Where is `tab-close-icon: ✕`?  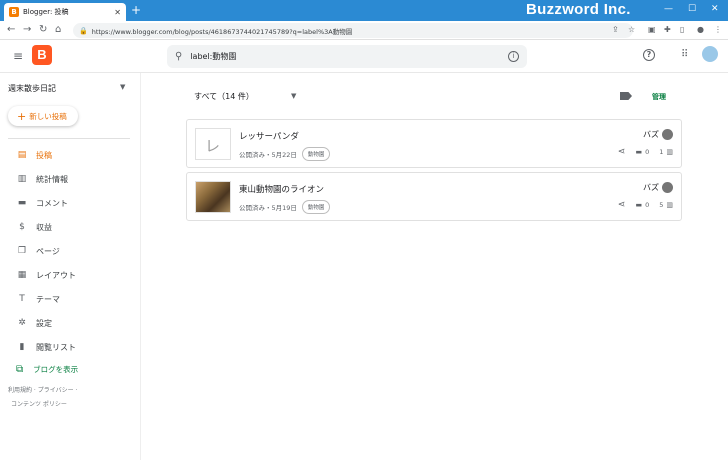 tab-close-icon: ✕ is located at coordinates (117, 12).